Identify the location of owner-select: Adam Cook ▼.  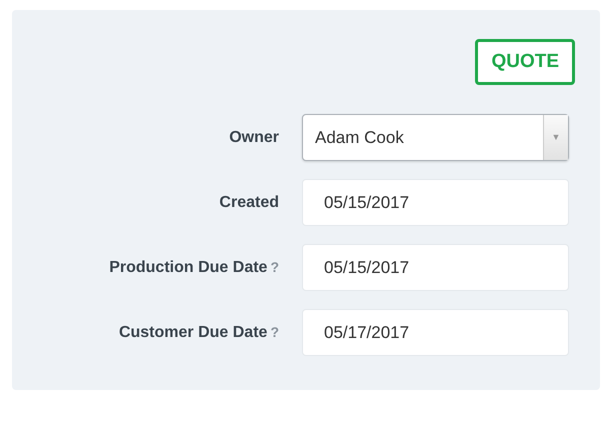
(435, 137).